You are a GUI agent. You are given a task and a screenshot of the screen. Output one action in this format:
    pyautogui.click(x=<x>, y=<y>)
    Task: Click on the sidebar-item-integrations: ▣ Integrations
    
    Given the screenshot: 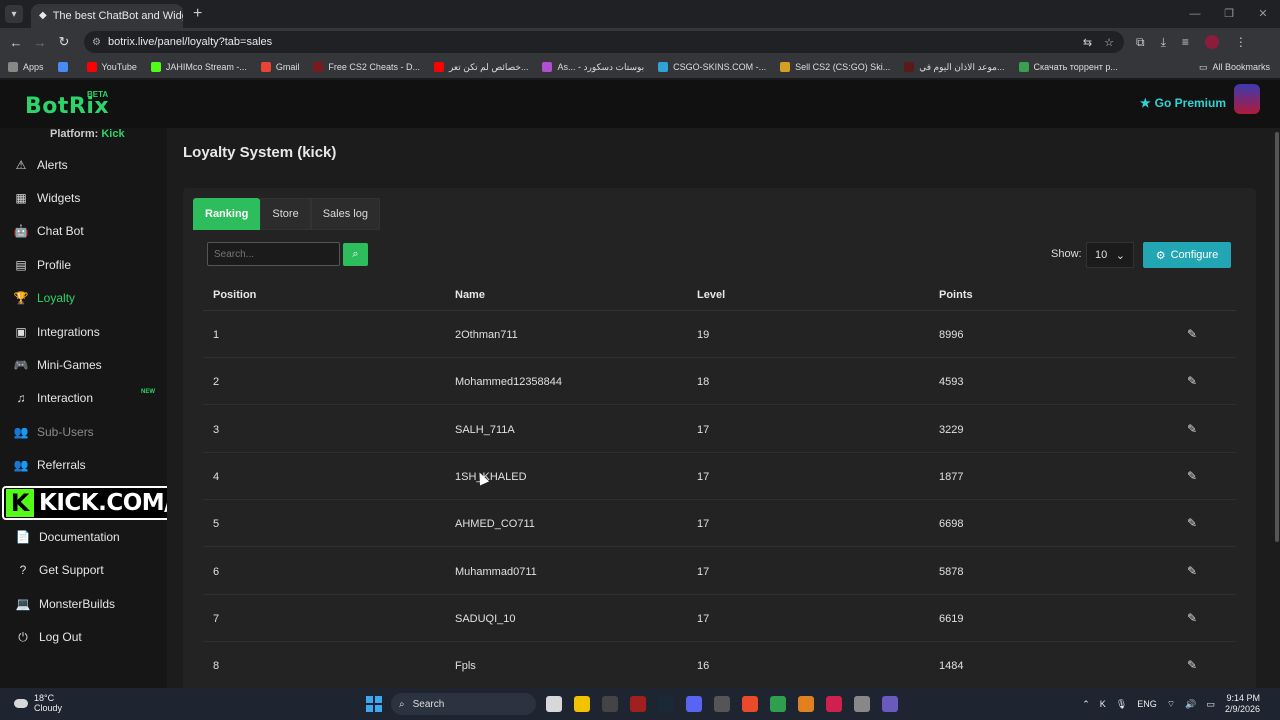 What is the action you would take?
    pyautogui.click(x=56, y=332)
    